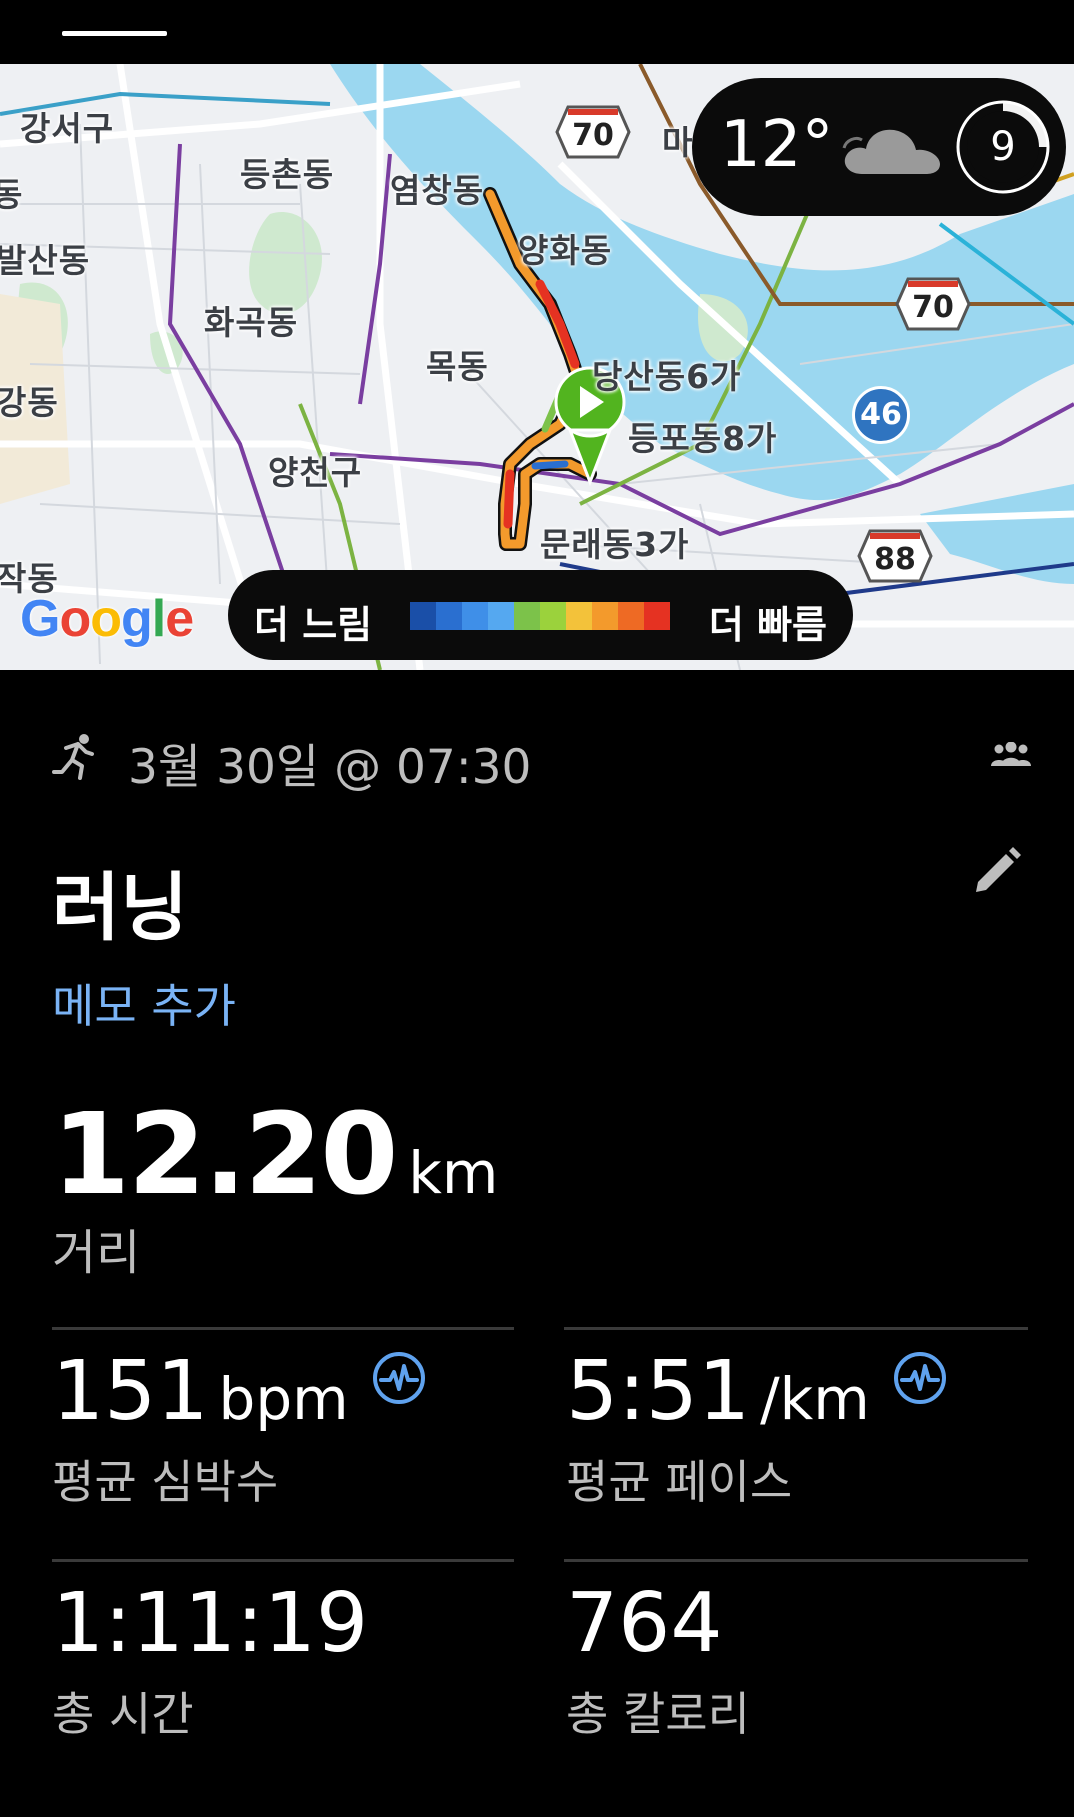 The height and width of the screenshot is (1817, 1074). I want to click on map-label: 염창동, so click(437, 190).